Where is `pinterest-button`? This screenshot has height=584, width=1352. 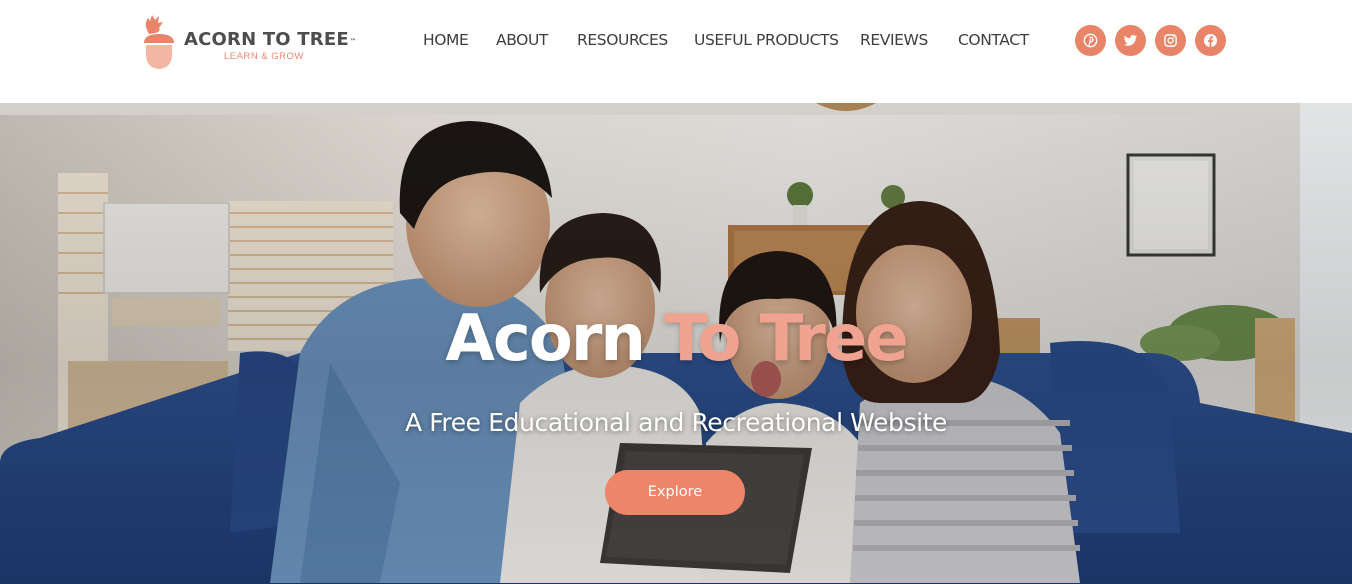
pinterest-button is located at coordinates (1090, 40).